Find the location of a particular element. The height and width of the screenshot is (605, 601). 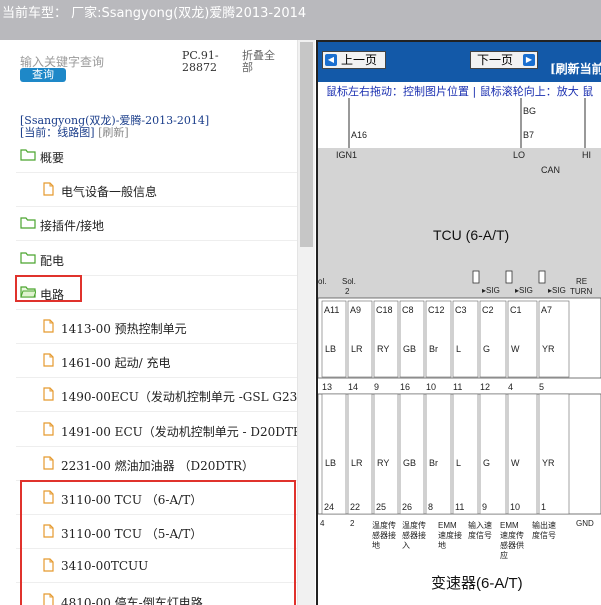

re-turn-label: RE is located at coordinates (581, 281).